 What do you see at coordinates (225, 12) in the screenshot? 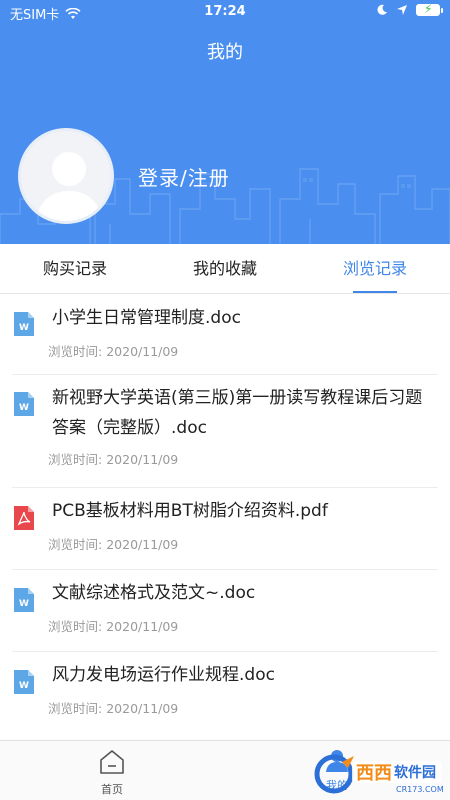
I see `status-bar: 无SIM卡 17:24 ⚡` at bounding box center [225, 12].